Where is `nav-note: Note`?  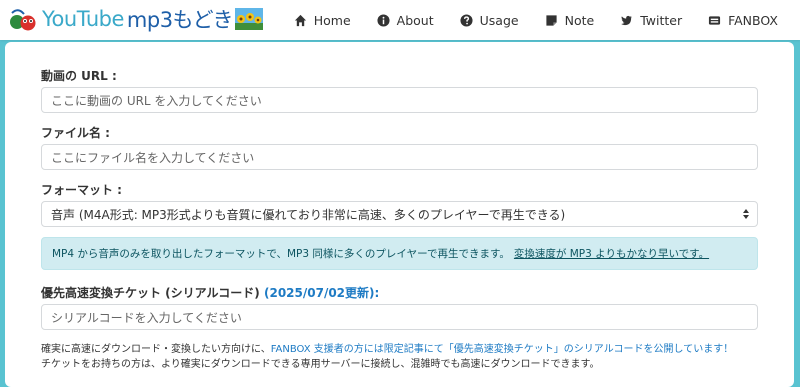 nav-note: Note is located at coordinates (570, 20).